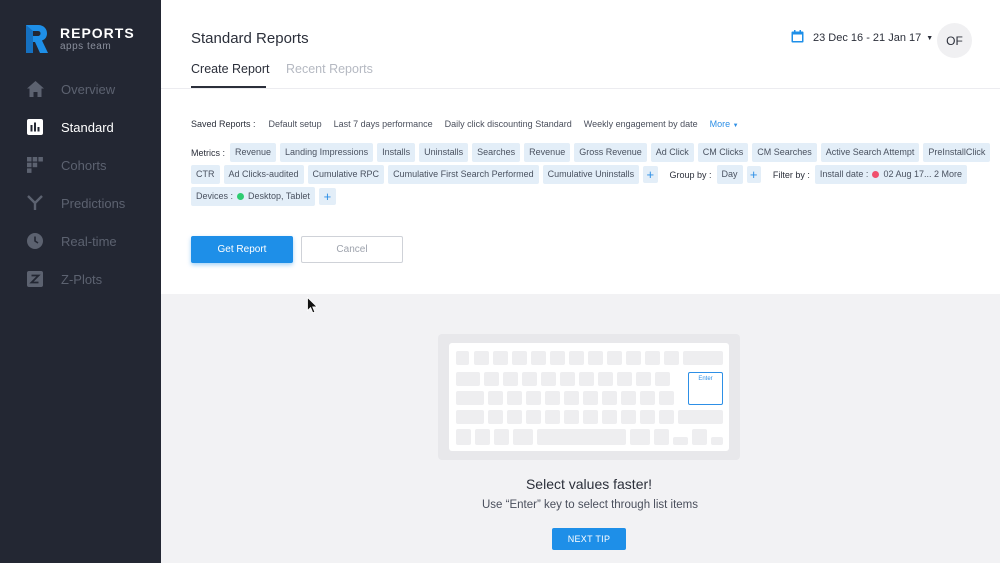  I want to click on date-range-picker: 23 Dec 16 - 21 Jan 17 ▼, so click(862, 38).